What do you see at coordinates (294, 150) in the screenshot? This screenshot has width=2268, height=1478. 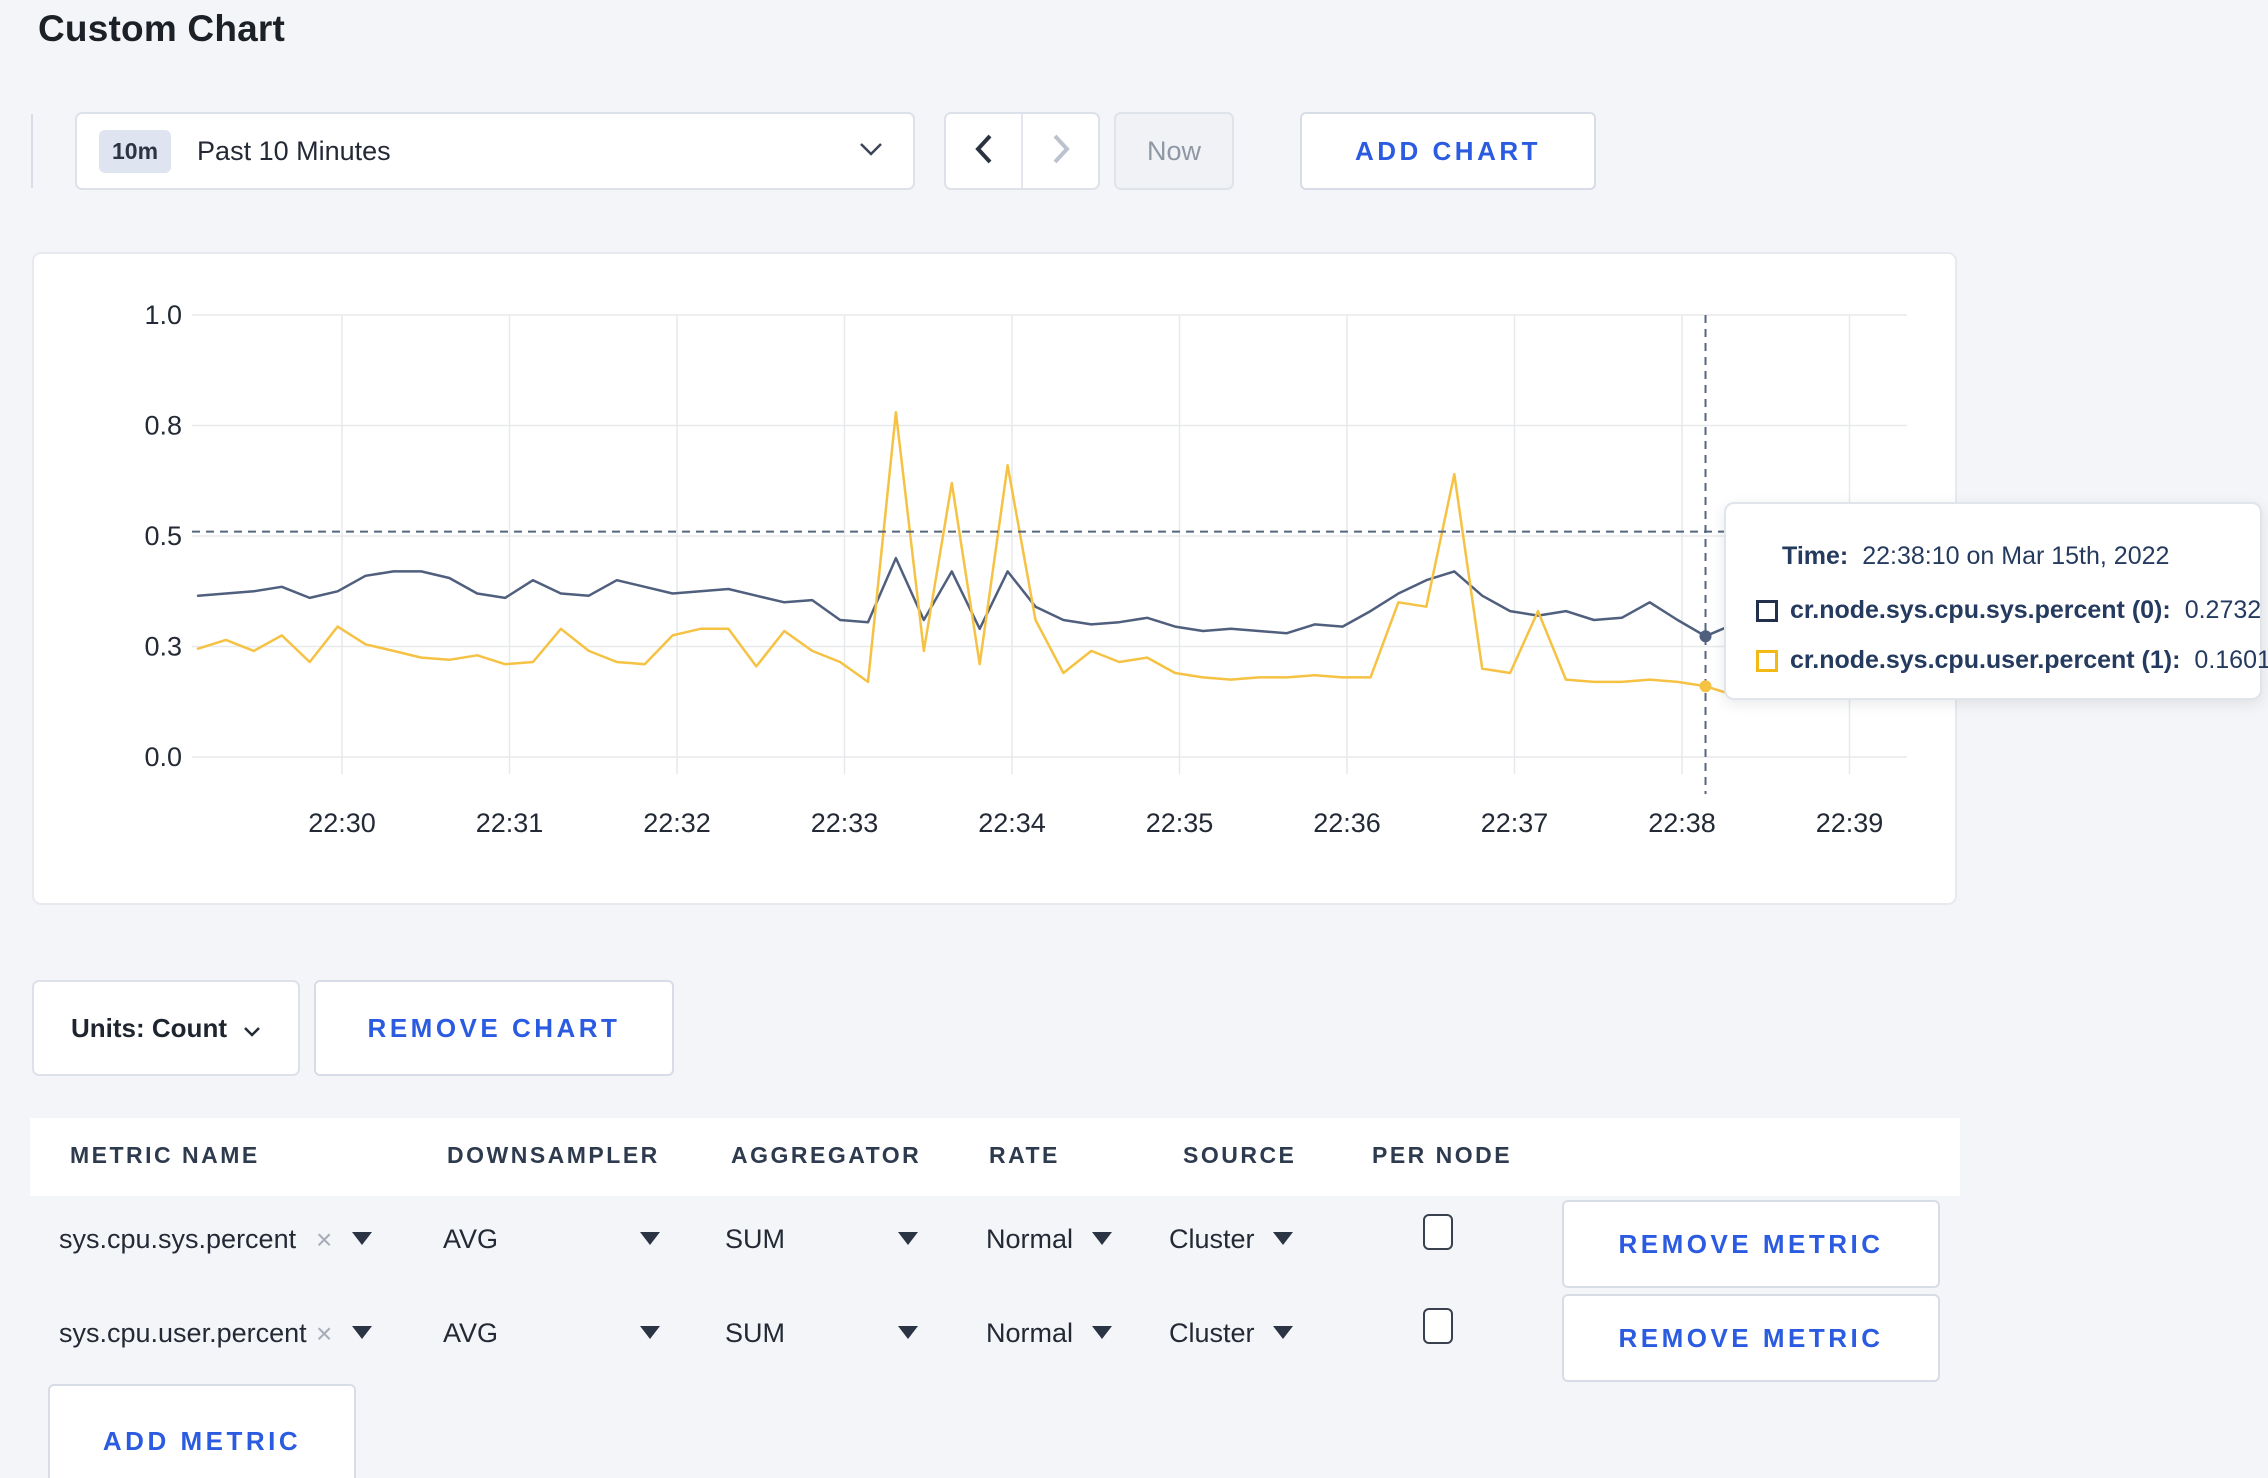 I see `time-range-label: Past 10 Minutes` at bounding box center [294, 150].